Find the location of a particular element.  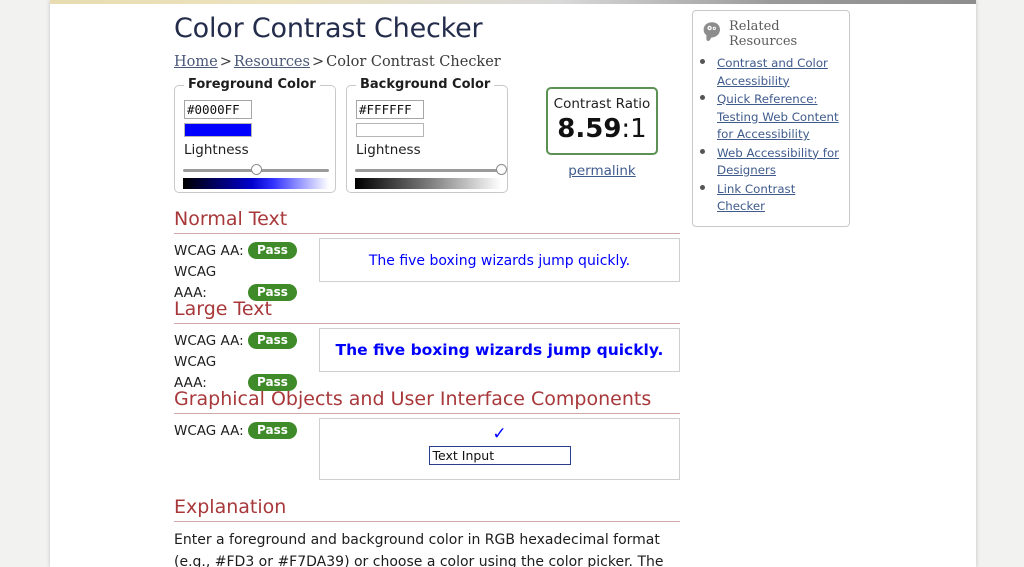

related-resources-header: Related Resources is located at coordinates (771, 34).